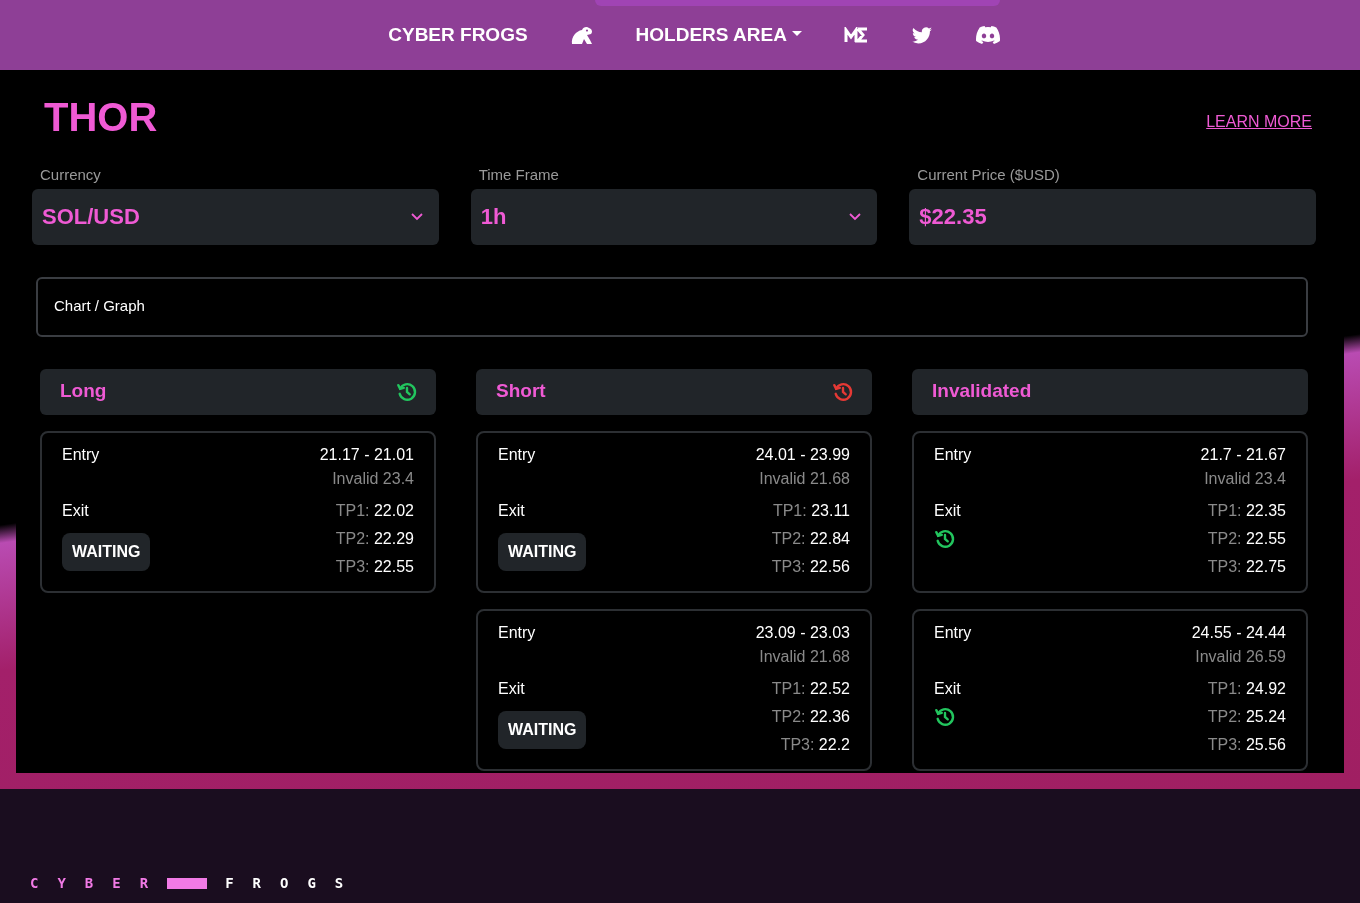 The width and height of the screenshot is (1360, 903). What do you see at coordinates (1240, 656) in the screenshot?
I see `invalid-price: Invalid 26.59` at bounding box center [1240, 656].